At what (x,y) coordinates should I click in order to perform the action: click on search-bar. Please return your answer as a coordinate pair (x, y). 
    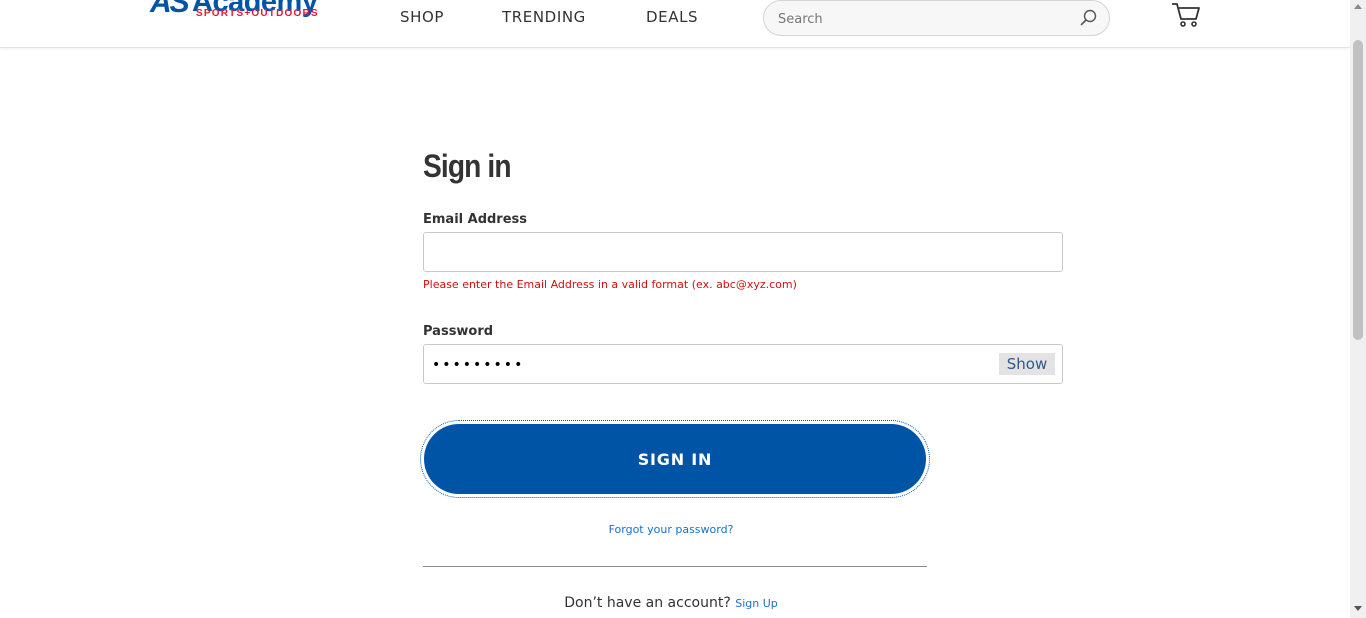
    Looking at the image, I should click on (936, 18).